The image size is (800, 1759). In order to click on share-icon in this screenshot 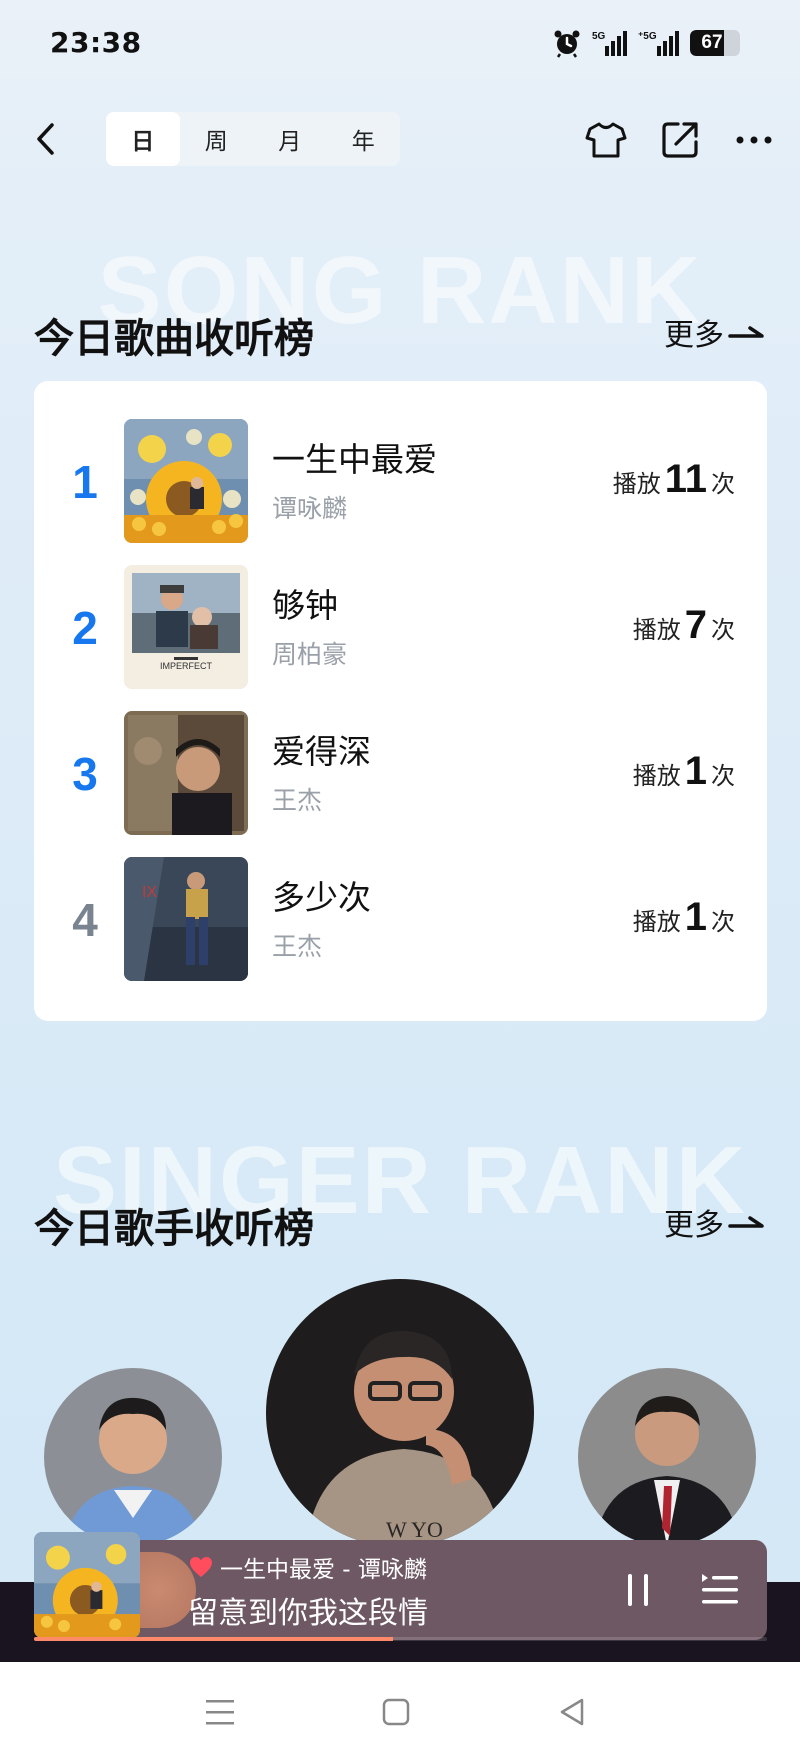, I will do `click(680, 140)`.